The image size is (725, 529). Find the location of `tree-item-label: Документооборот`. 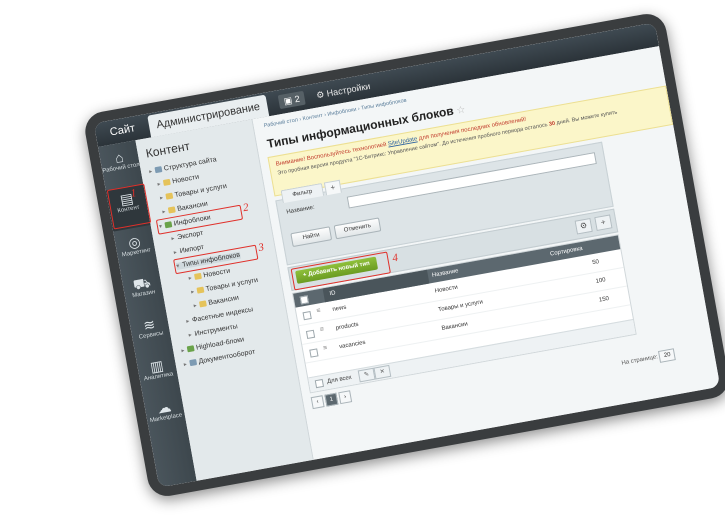

tree-item-label: Документооборот is located at coordinates (227, 357).